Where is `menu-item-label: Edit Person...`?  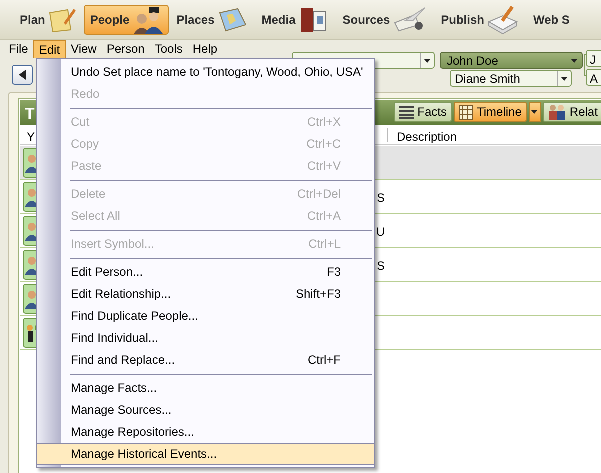 menu-item-label: Edit Person... is located at coordinates (107, 272).